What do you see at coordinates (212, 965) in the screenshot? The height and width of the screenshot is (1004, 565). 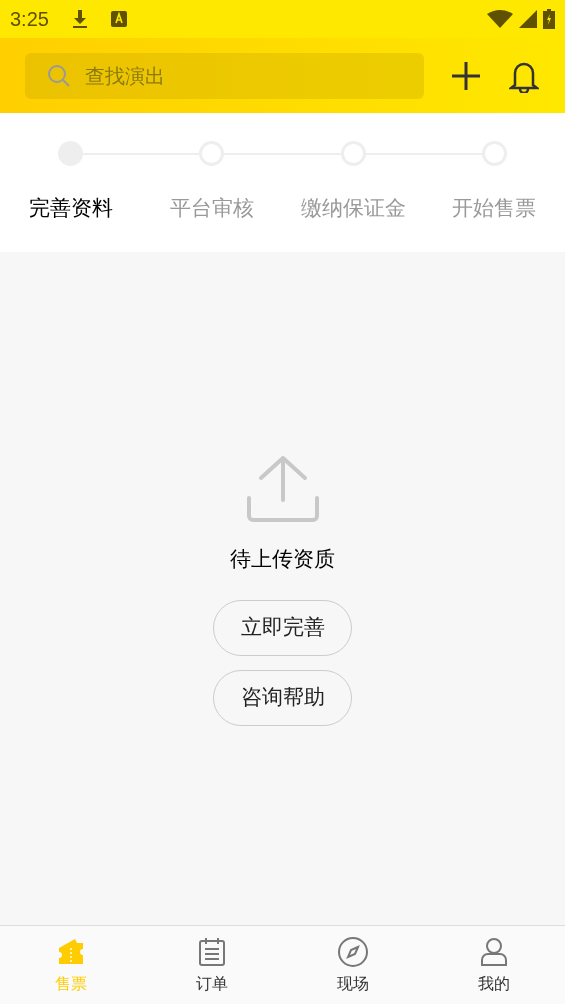 I see `nav-tab: 订单` at bounding box center [212, 965].